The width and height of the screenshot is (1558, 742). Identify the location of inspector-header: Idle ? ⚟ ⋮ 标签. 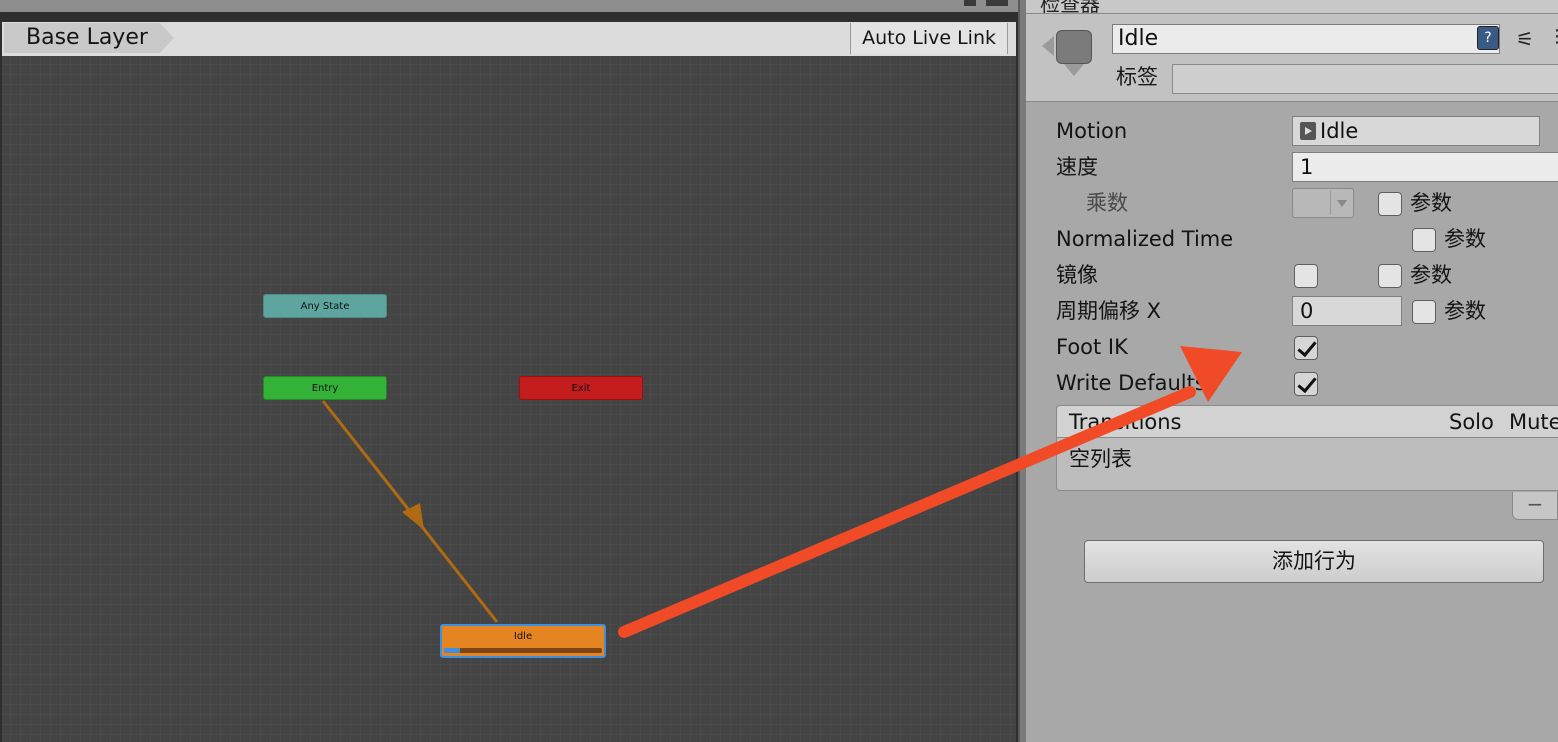
(1292, 58).